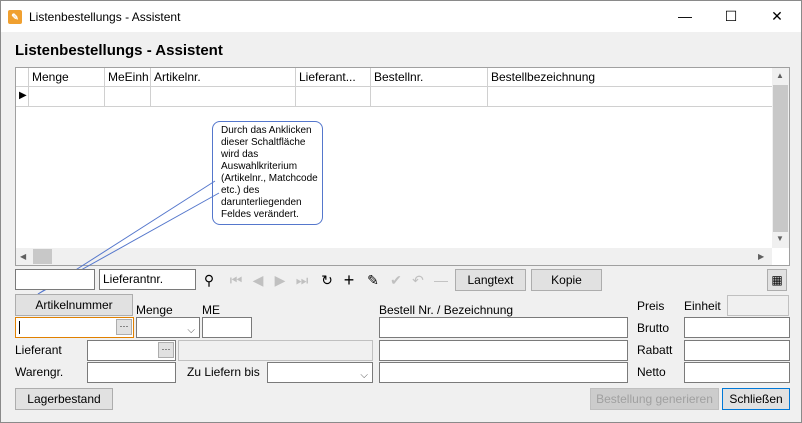 The height and width of the screenshot is (423, 802). I want to click on bezeichnung-field, so click(503, 350).